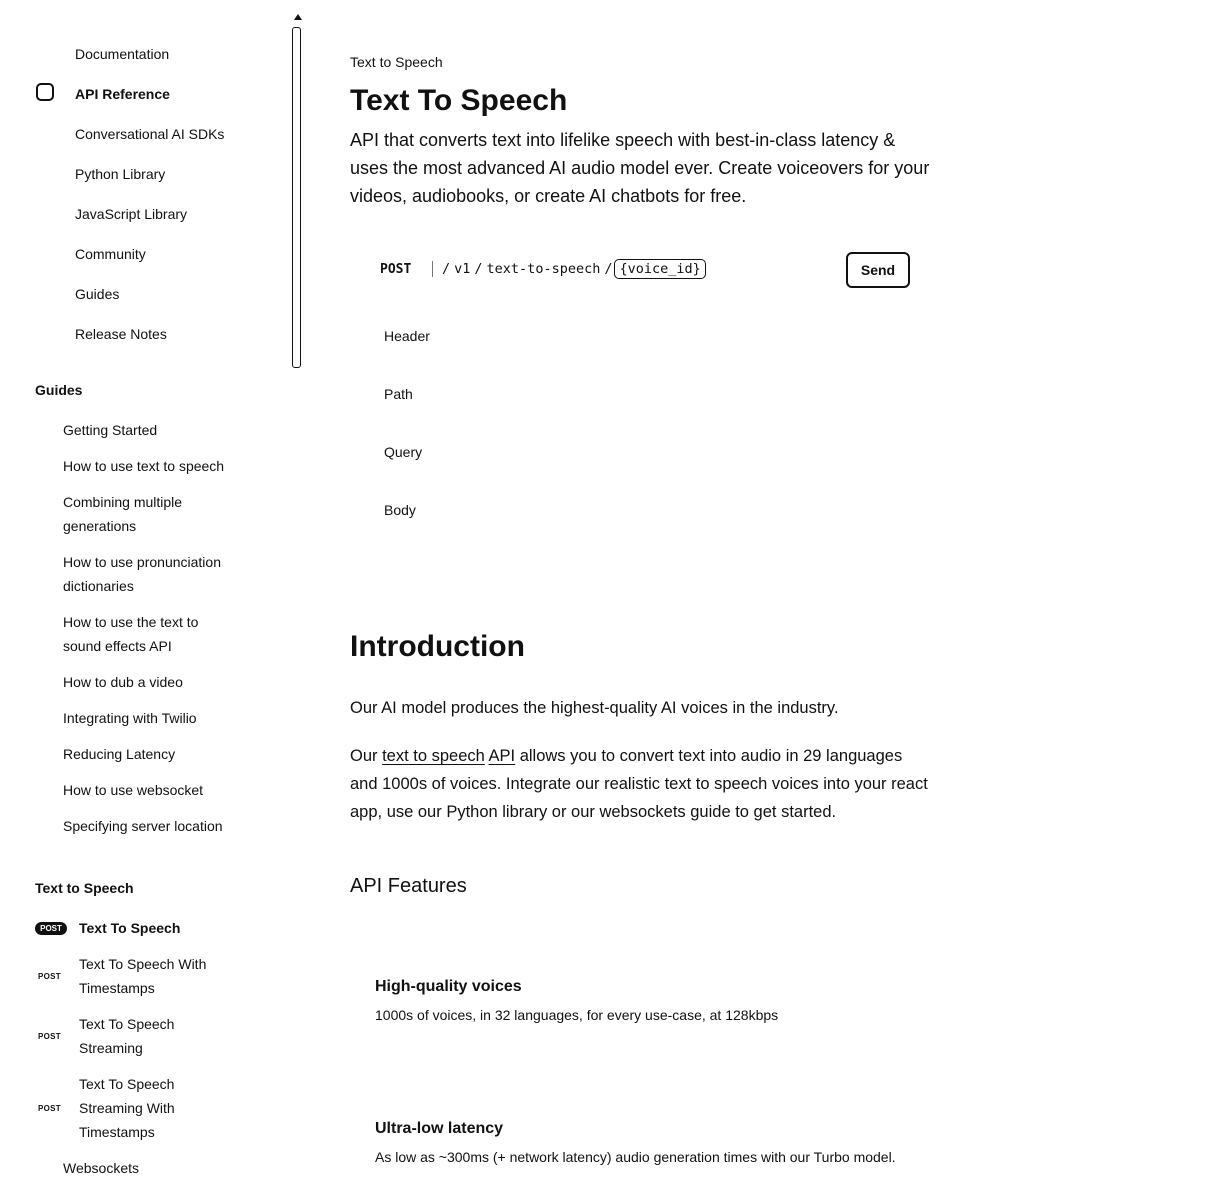 The width and height of the screenshot is (1220, 1184). I want to click on scroll-up-arrow-icon, so click(298, 17).